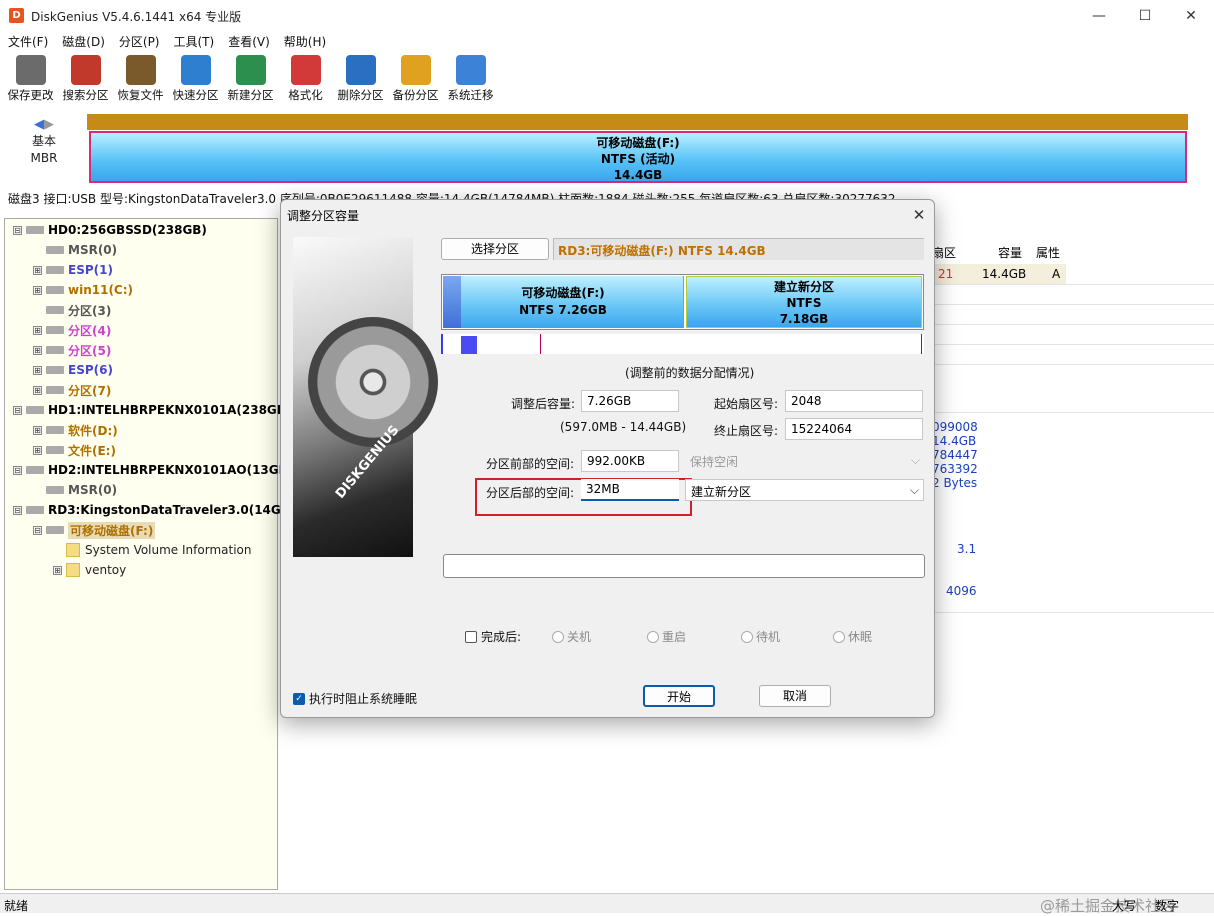 This screenshot has height=916, width=1214. I want to click on before-space-select: 保持空闲 ⌵, so click(804, 461).